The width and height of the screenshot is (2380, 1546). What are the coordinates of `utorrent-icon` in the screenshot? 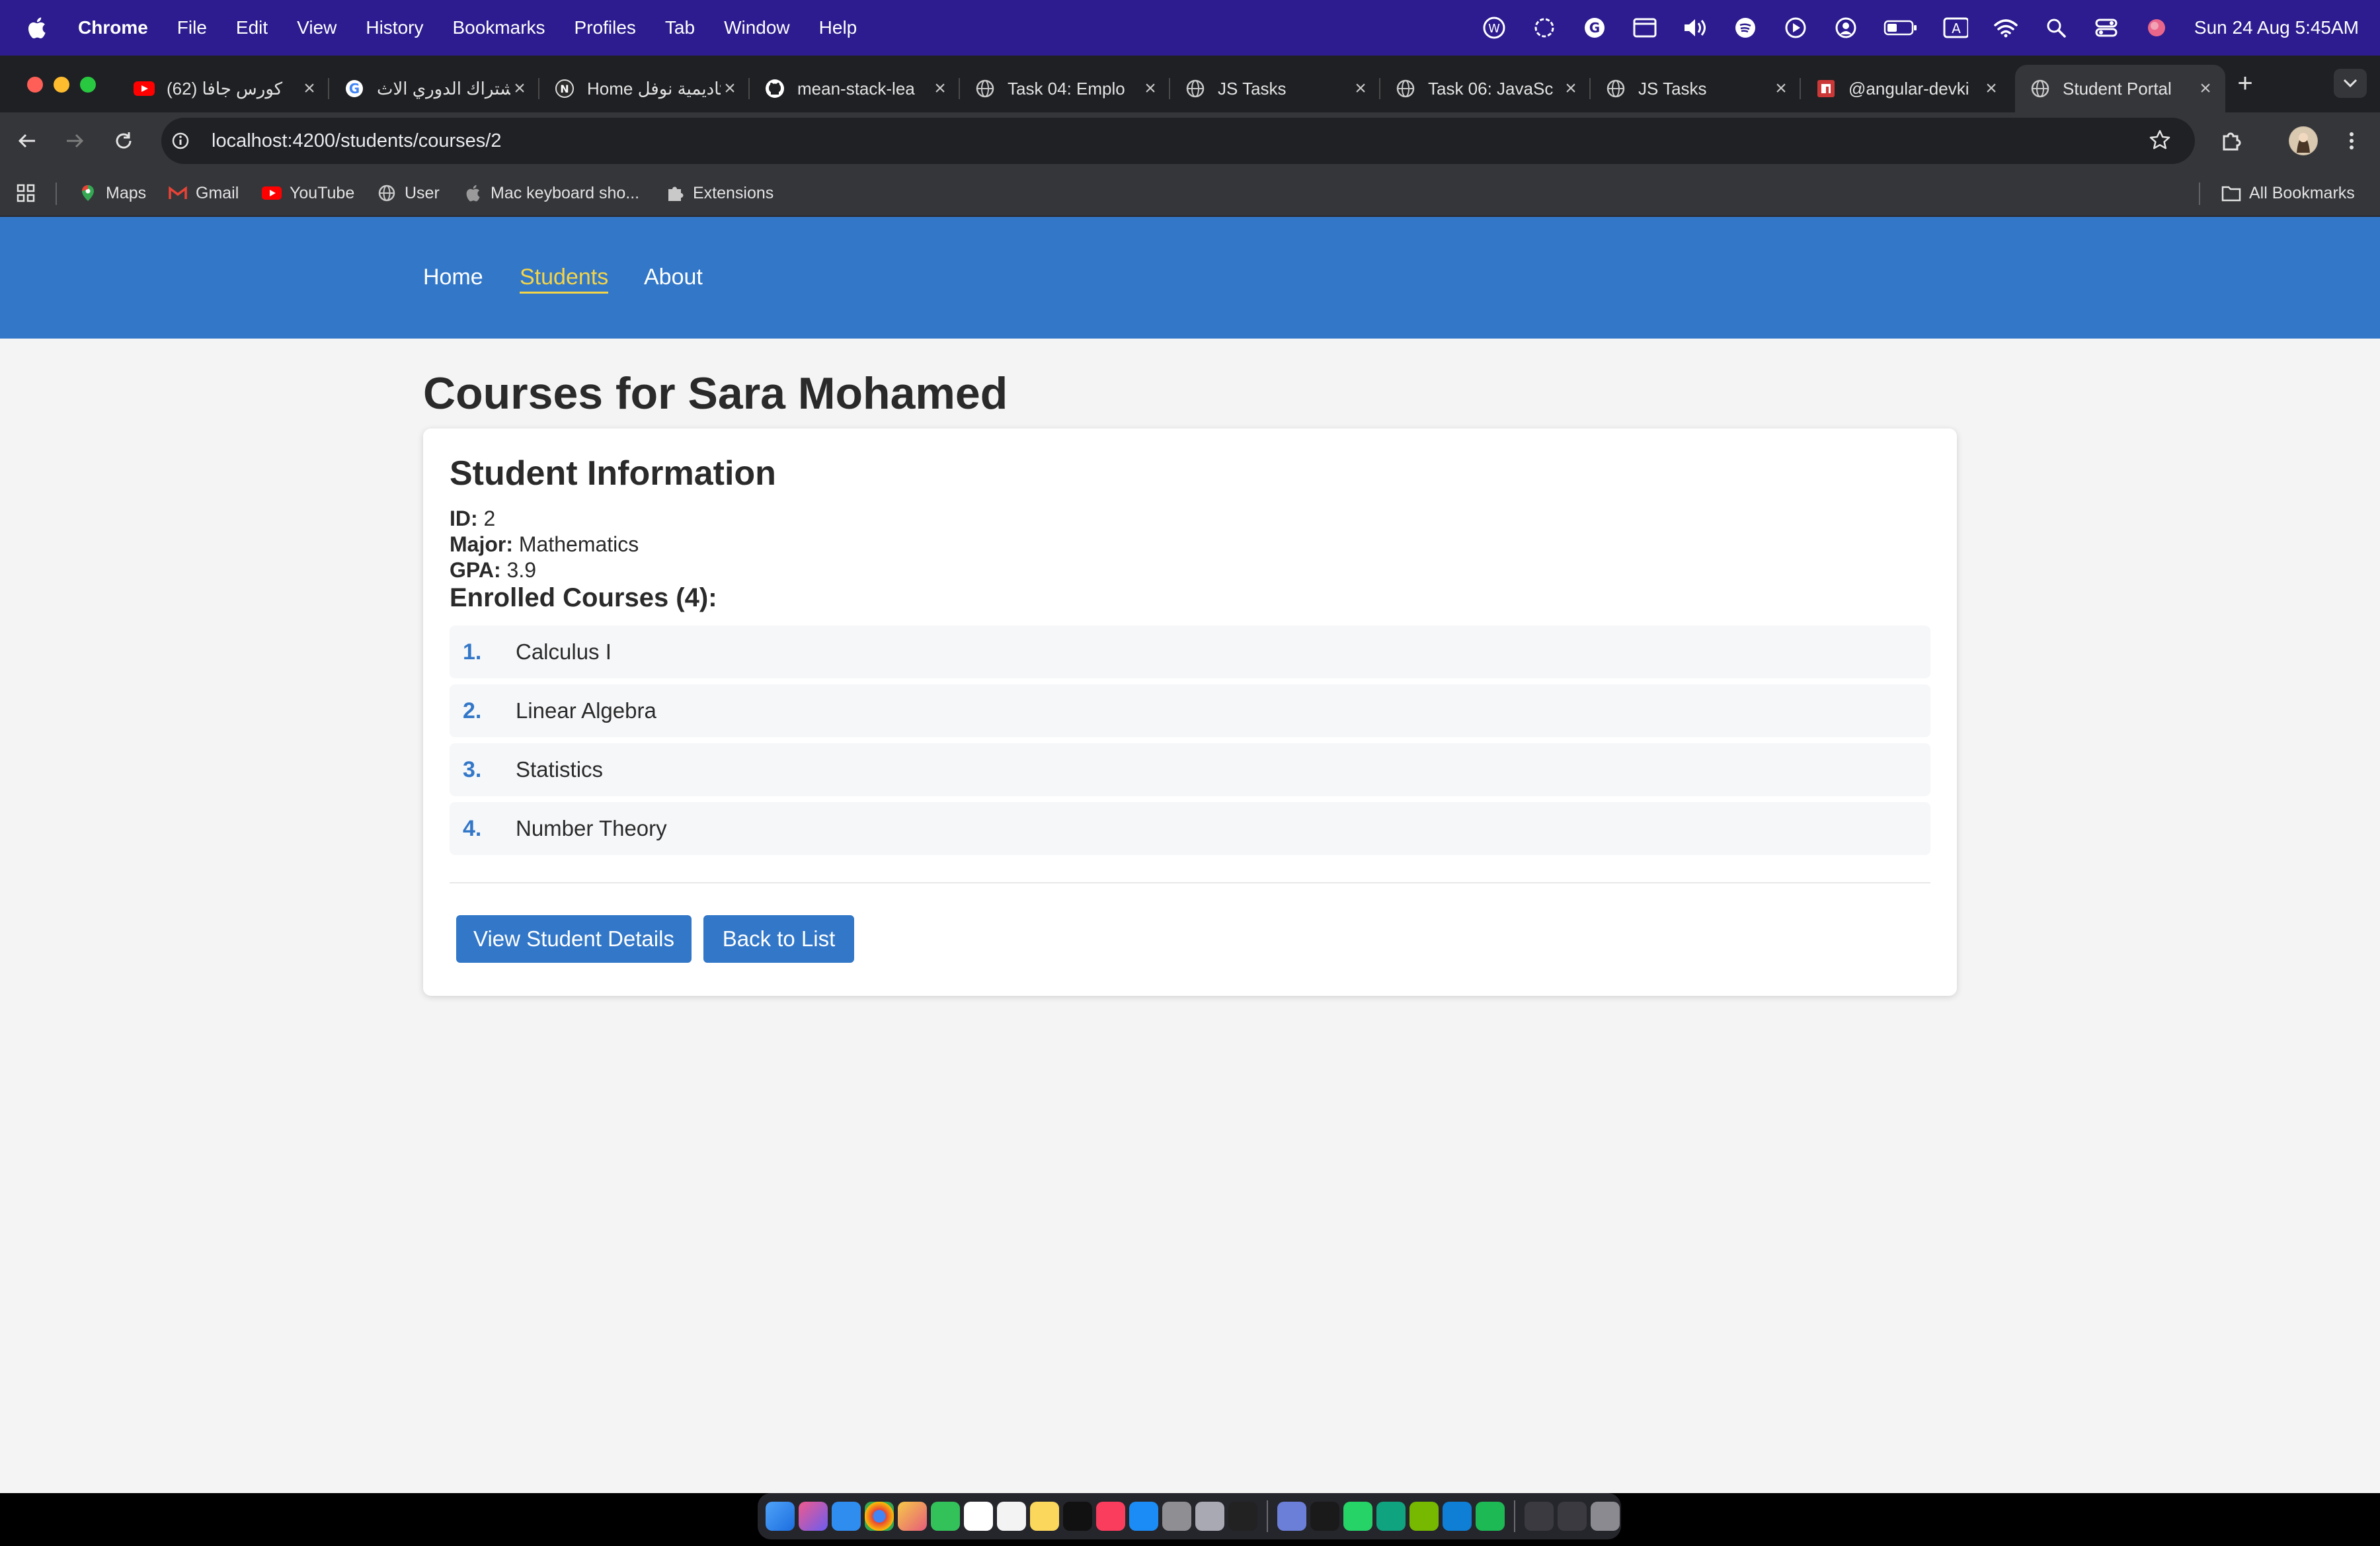 It's located at (1424, 1516).